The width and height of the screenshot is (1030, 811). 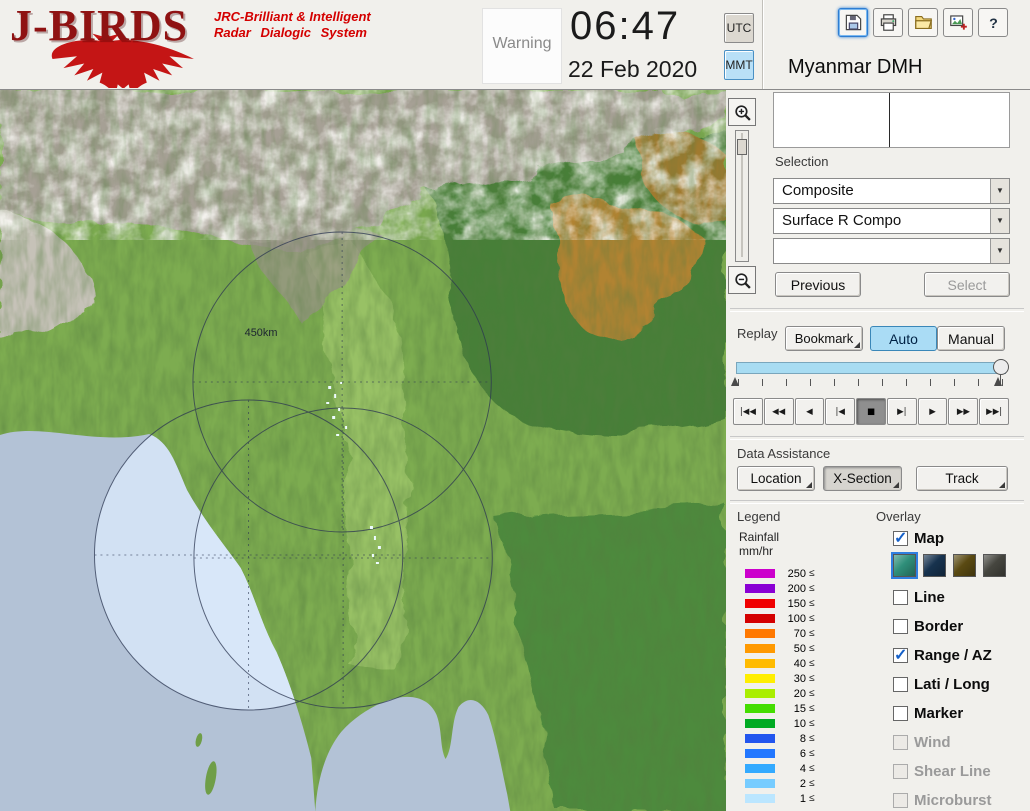 I want to click on add-image-button, so click(x=958, y=22).